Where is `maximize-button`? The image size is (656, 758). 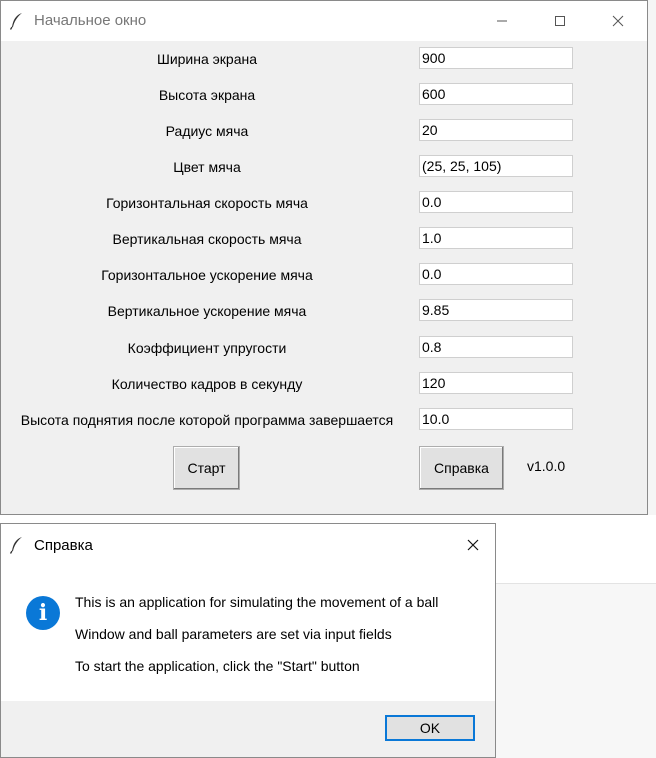
maximize-button is located at coordinates (560, 21).